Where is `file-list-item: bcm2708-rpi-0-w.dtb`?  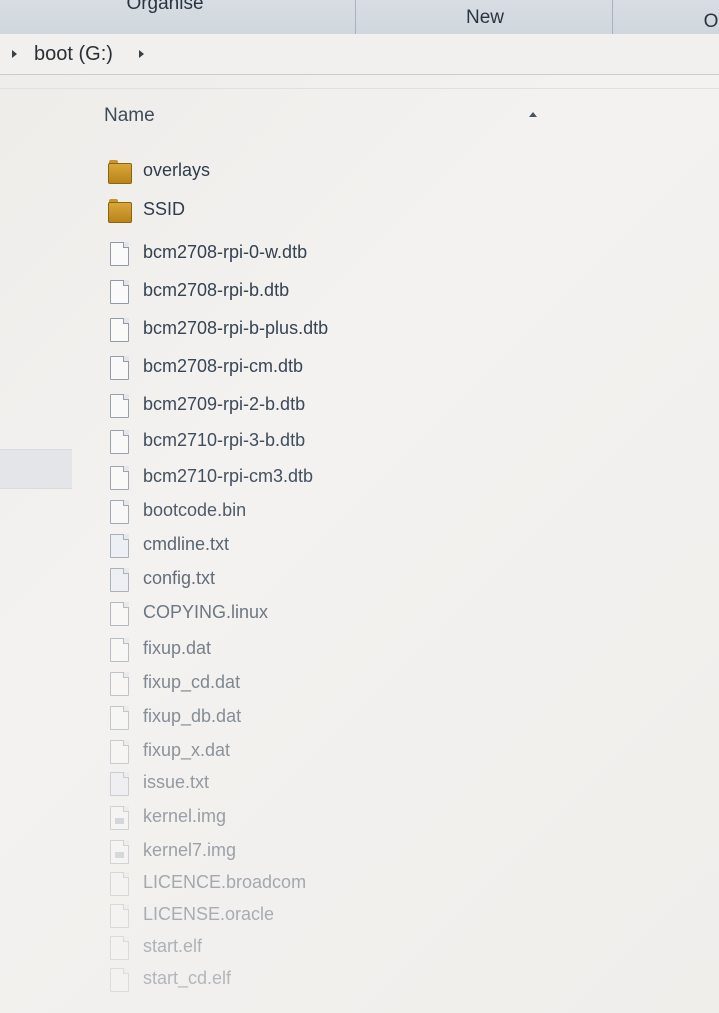 file-list-item: bcm2708-rpi-0-w.dtb is located at coordinates (316, 254).